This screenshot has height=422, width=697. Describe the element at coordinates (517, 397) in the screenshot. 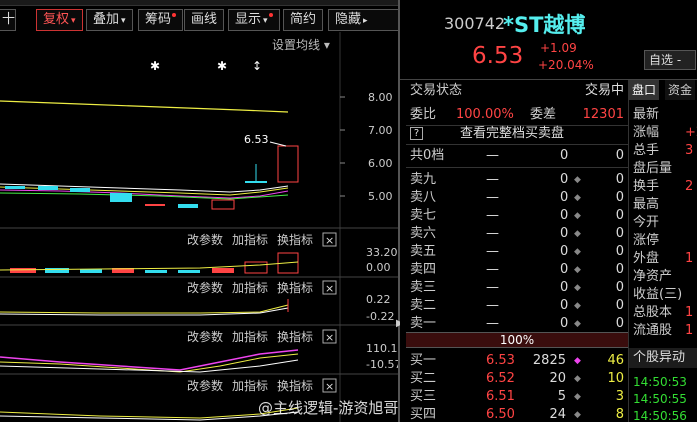

I see `bid-row: 买三 6.51 5 ◆ 3` at that location.